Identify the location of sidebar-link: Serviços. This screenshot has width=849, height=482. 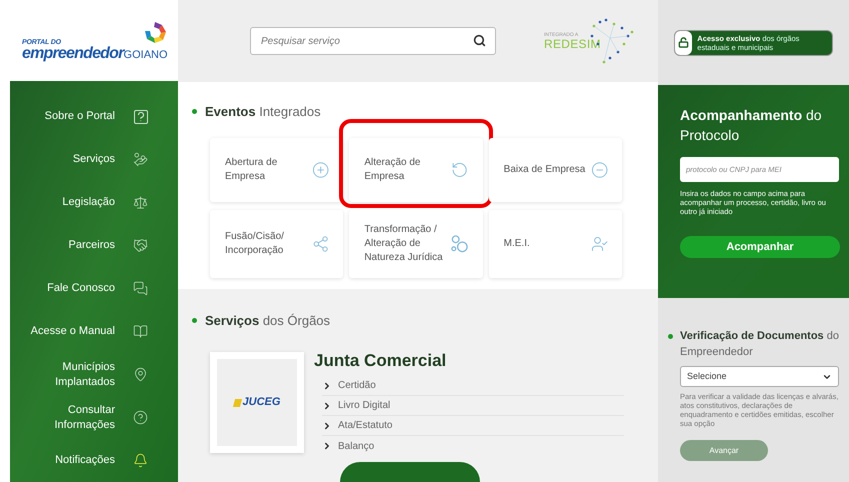
(65, 159).